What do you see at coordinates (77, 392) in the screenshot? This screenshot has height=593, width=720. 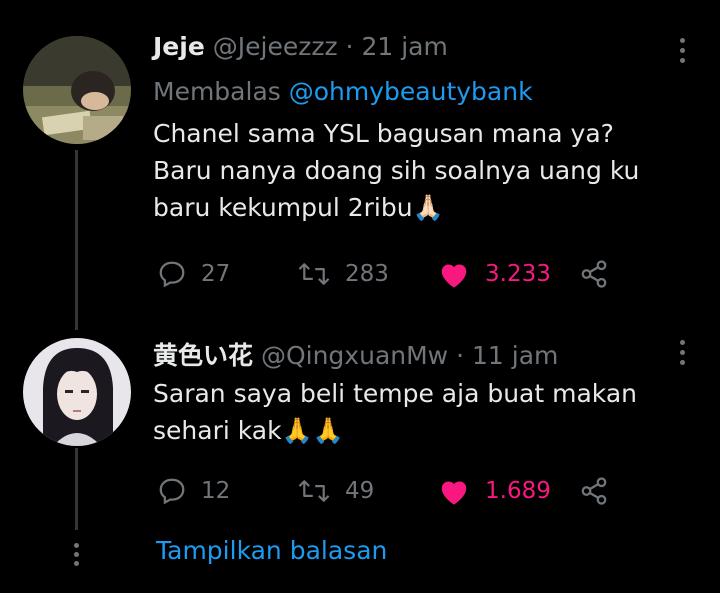 I see `avatar-qingxuan` at bounding box center [77, 392].